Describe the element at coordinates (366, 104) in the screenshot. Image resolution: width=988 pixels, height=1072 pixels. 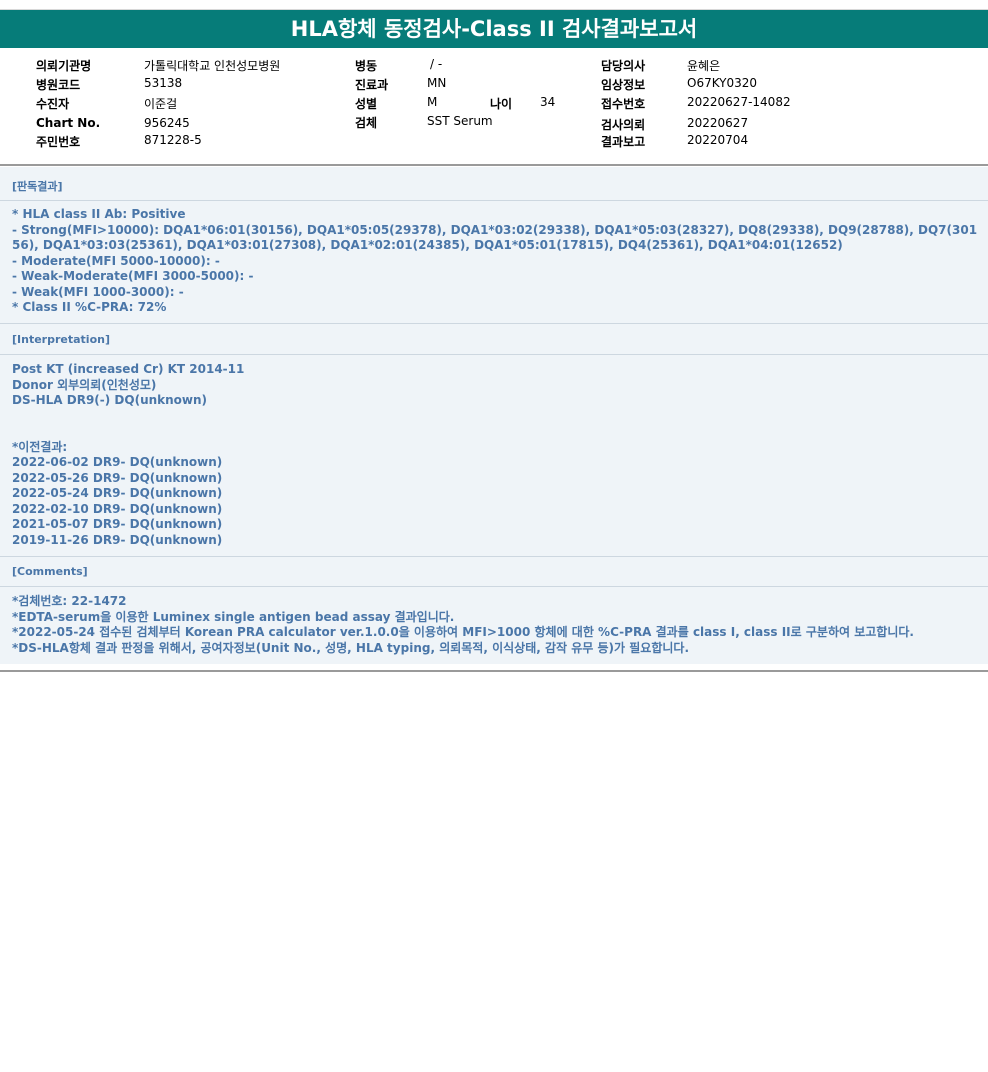
I see `label-sex: 성별` at that location.